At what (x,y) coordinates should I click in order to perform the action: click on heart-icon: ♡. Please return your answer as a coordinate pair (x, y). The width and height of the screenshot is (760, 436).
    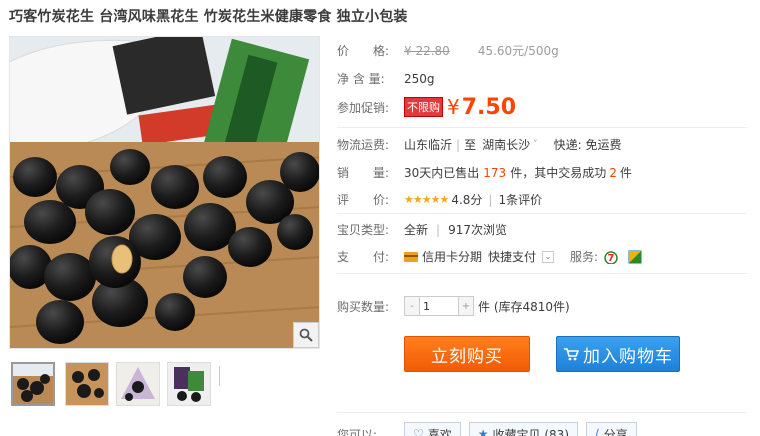
    Looking at the image, I should click on (418, 431).